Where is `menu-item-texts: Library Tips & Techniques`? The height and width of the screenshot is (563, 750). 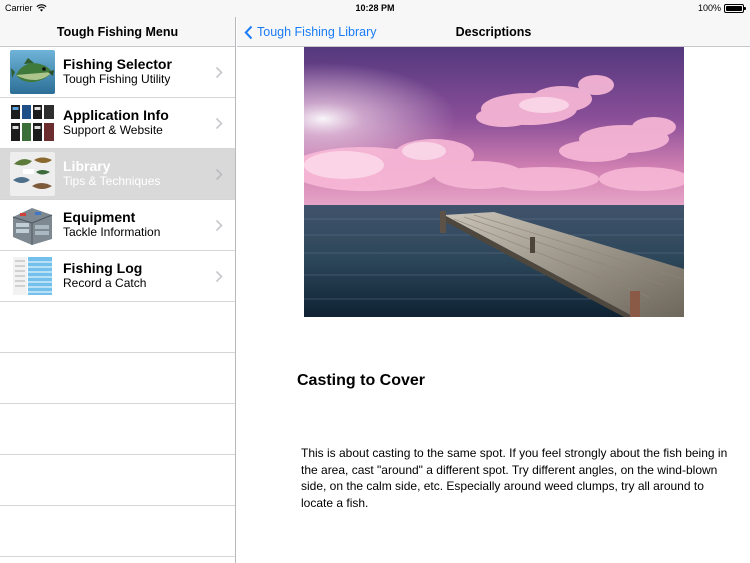
menu-item-texts: Library Tips & Techniques is located at coordinates (111, 173).